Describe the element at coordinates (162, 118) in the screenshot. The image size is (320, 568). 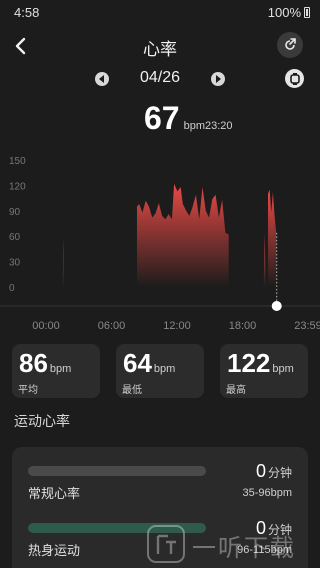
I see `reading-value: 67` at that location.